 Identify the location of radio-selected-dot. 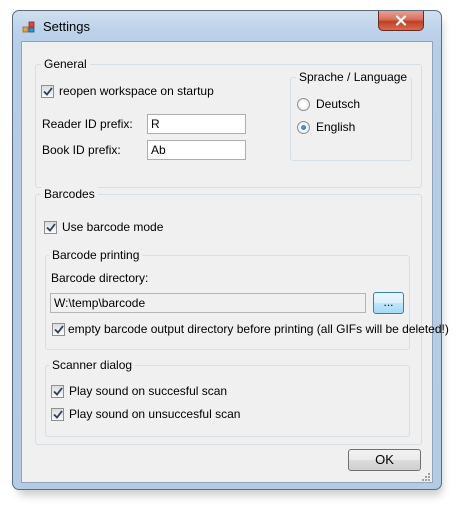
(303, 127).